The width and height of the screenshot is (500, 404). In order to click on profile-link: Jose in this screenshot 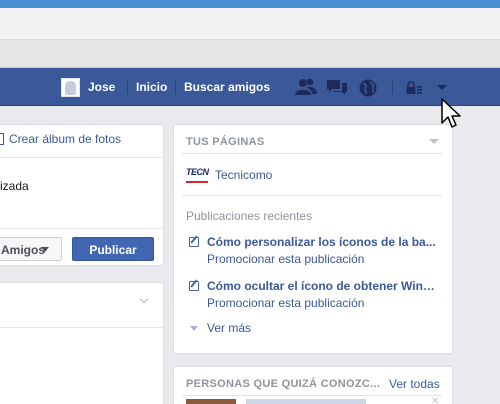, I will do `click(101, 87)`.